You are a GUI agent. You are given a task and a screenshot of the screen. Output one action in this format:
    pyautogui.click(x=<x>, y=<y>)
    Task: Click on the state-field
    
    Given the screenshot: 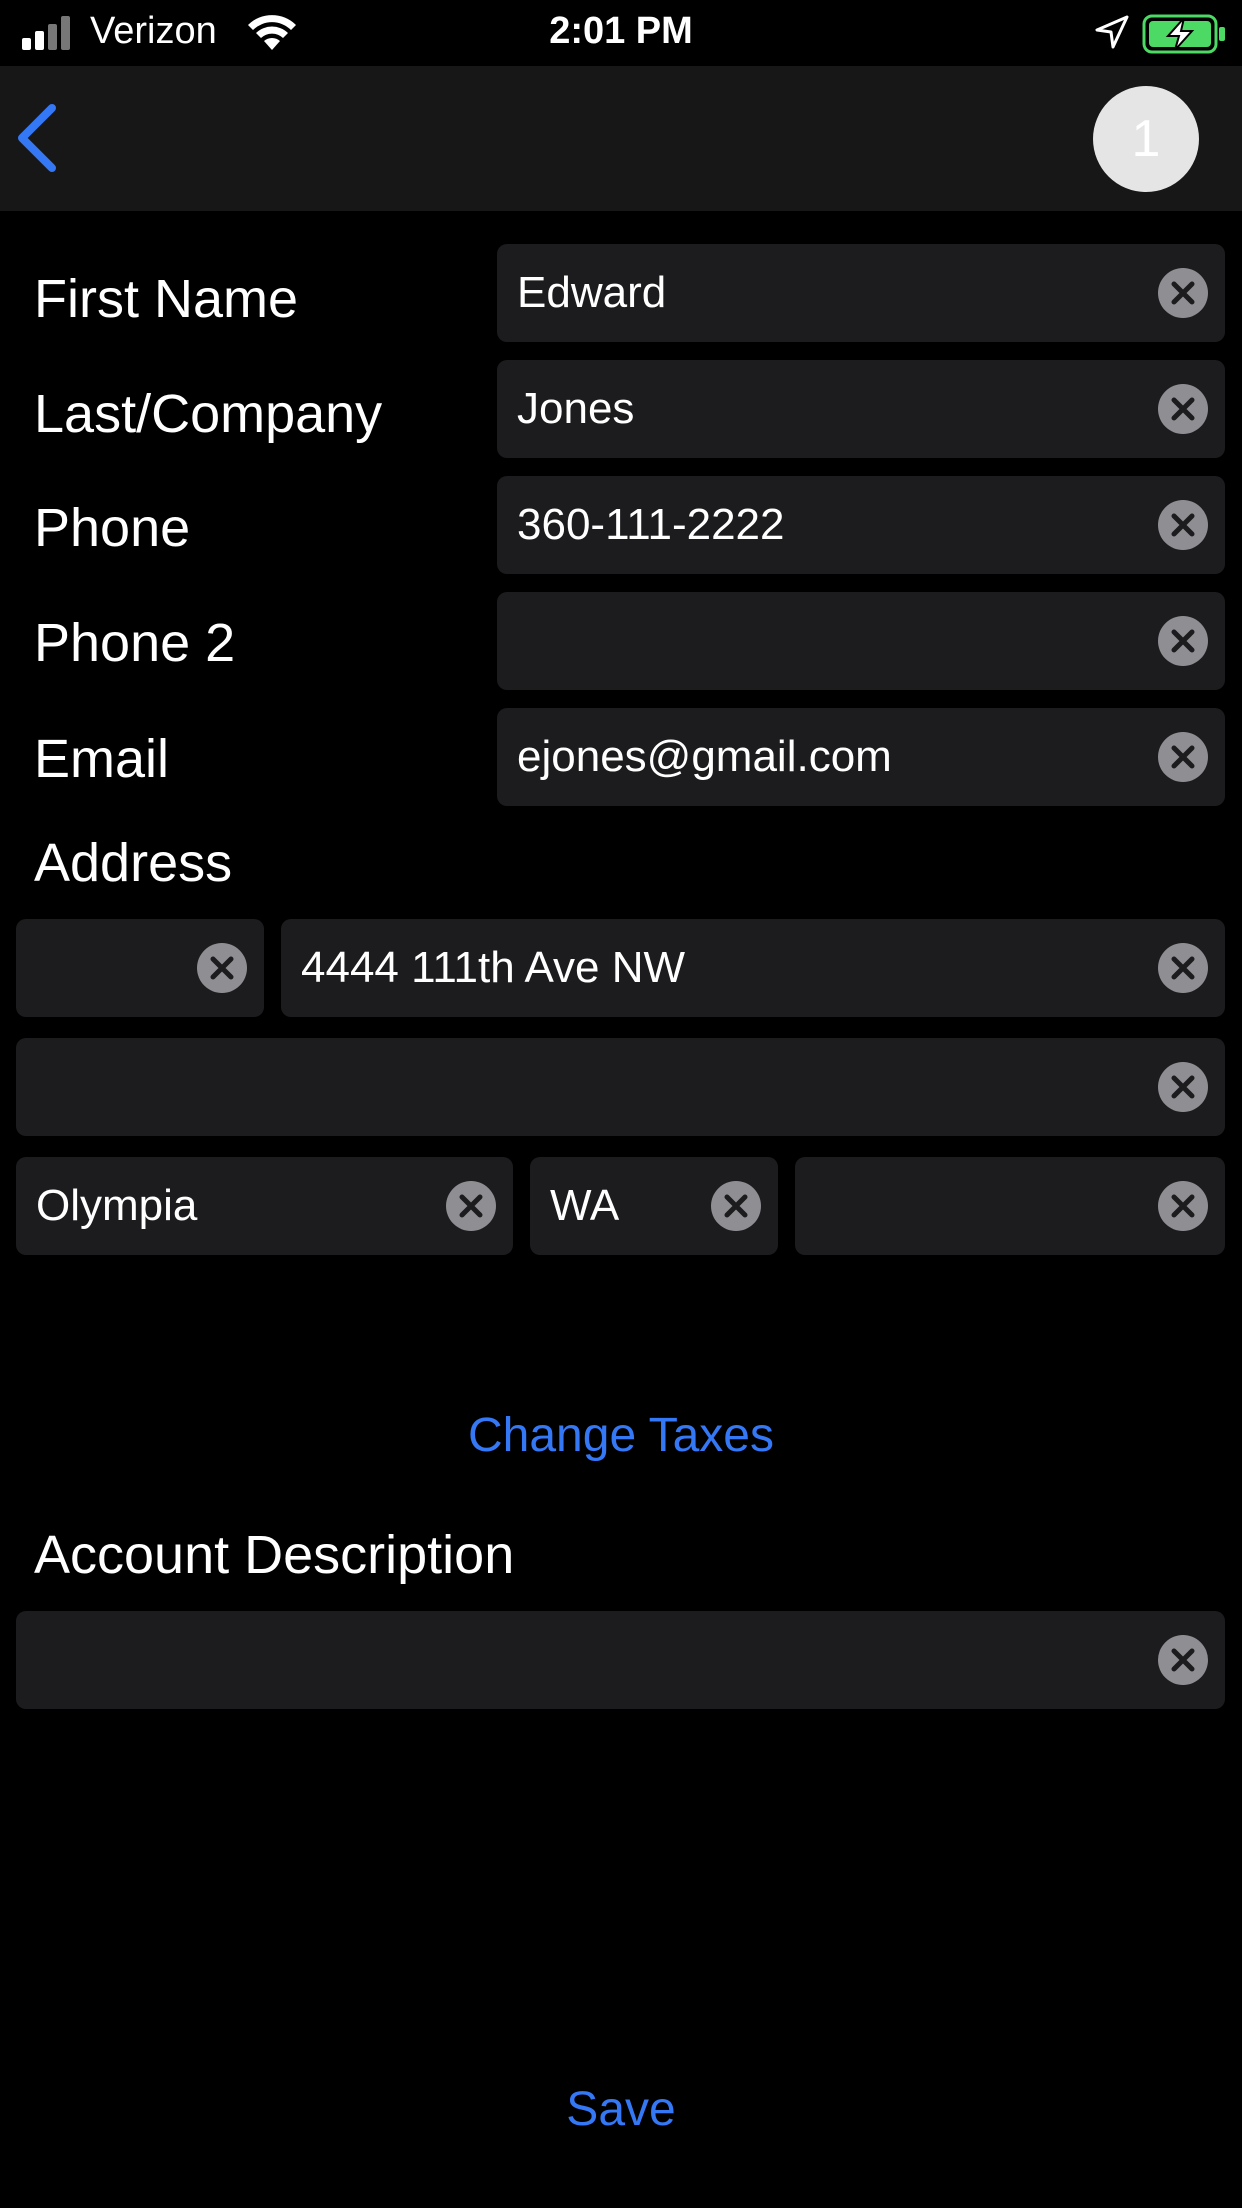 What is the action you would take?
    pyautogui.click(x=654, y=1206)
    